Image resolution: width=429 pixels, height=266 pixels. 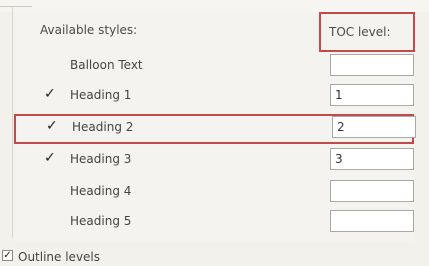 I want to click on group-frame-fragment, so click(x=16, y=3).